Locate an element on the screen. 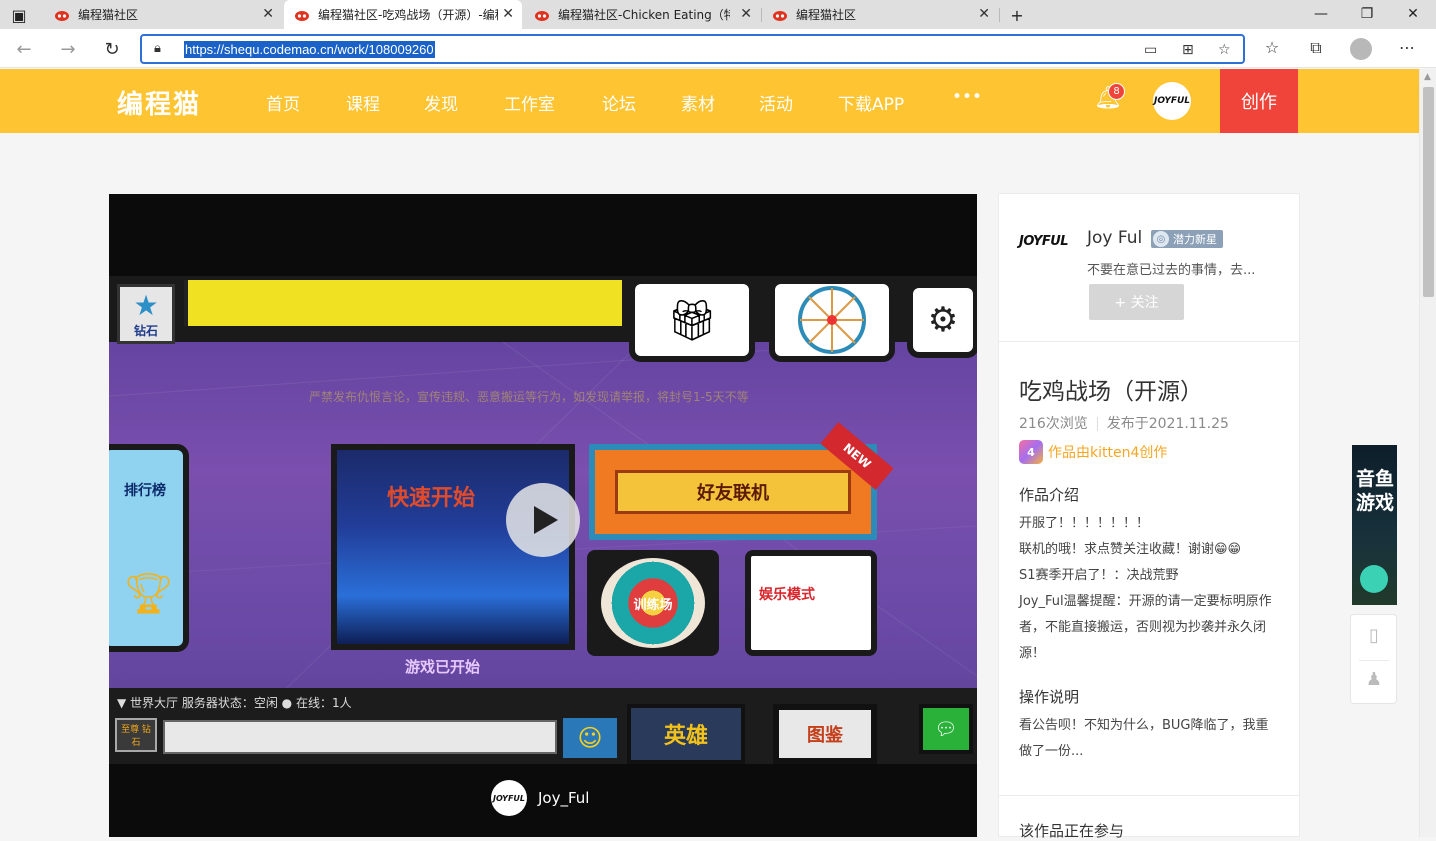 The image size is (1436, 841). training-label: 训练场 is located at coordinates (653, 603).